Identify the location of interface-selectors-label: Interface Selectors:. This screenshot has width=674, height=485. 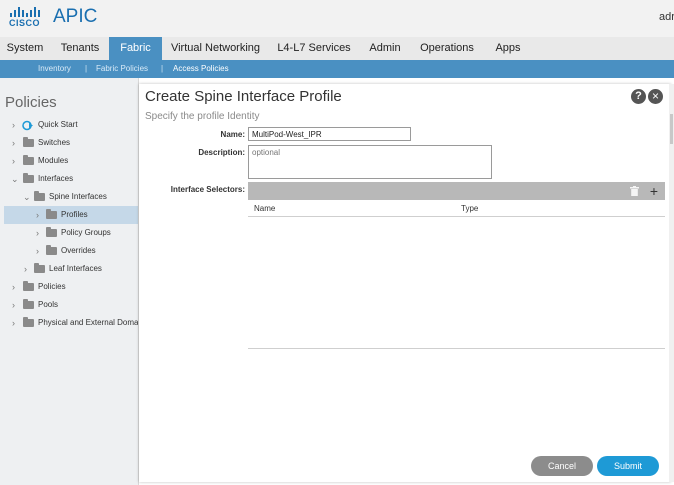
(207, 189).